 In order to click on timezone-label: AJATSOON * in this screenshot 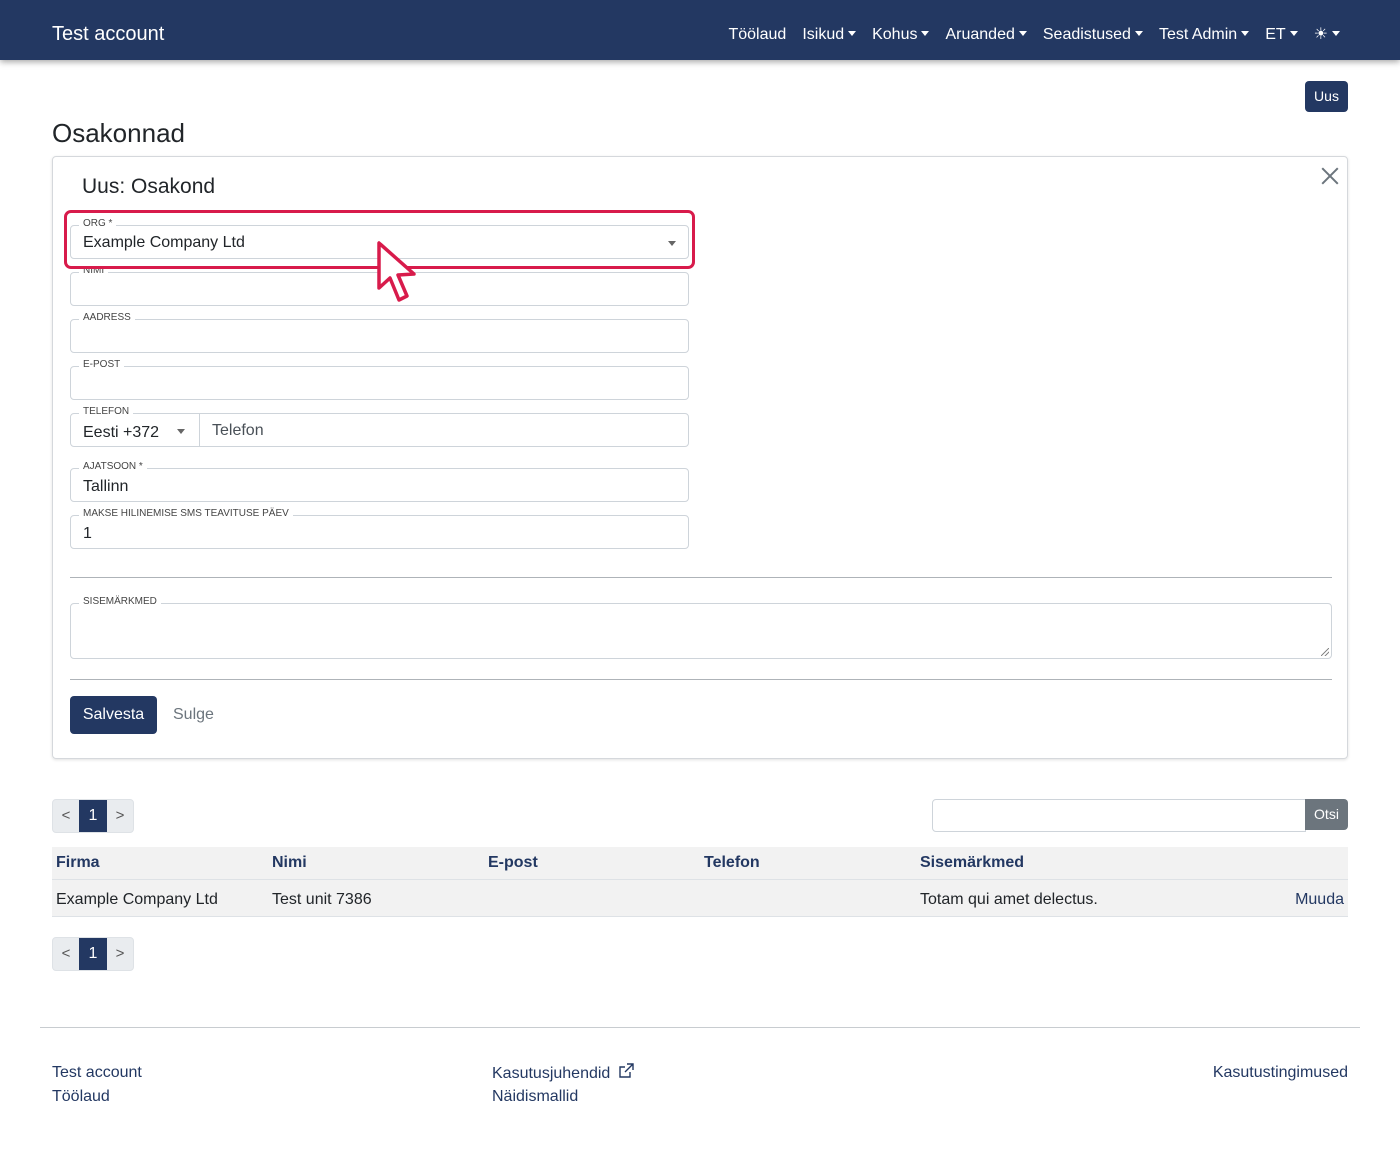, I will do `click(113, 467)`.